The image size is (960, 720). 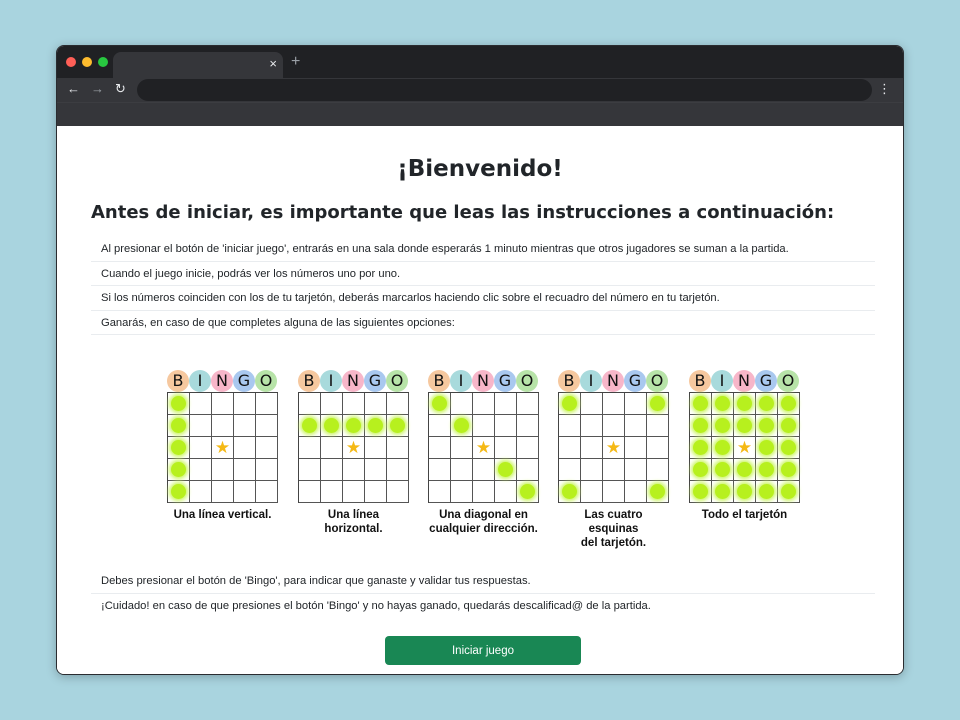 I want to click on maximize-window-button, so click(x=103, y=62).